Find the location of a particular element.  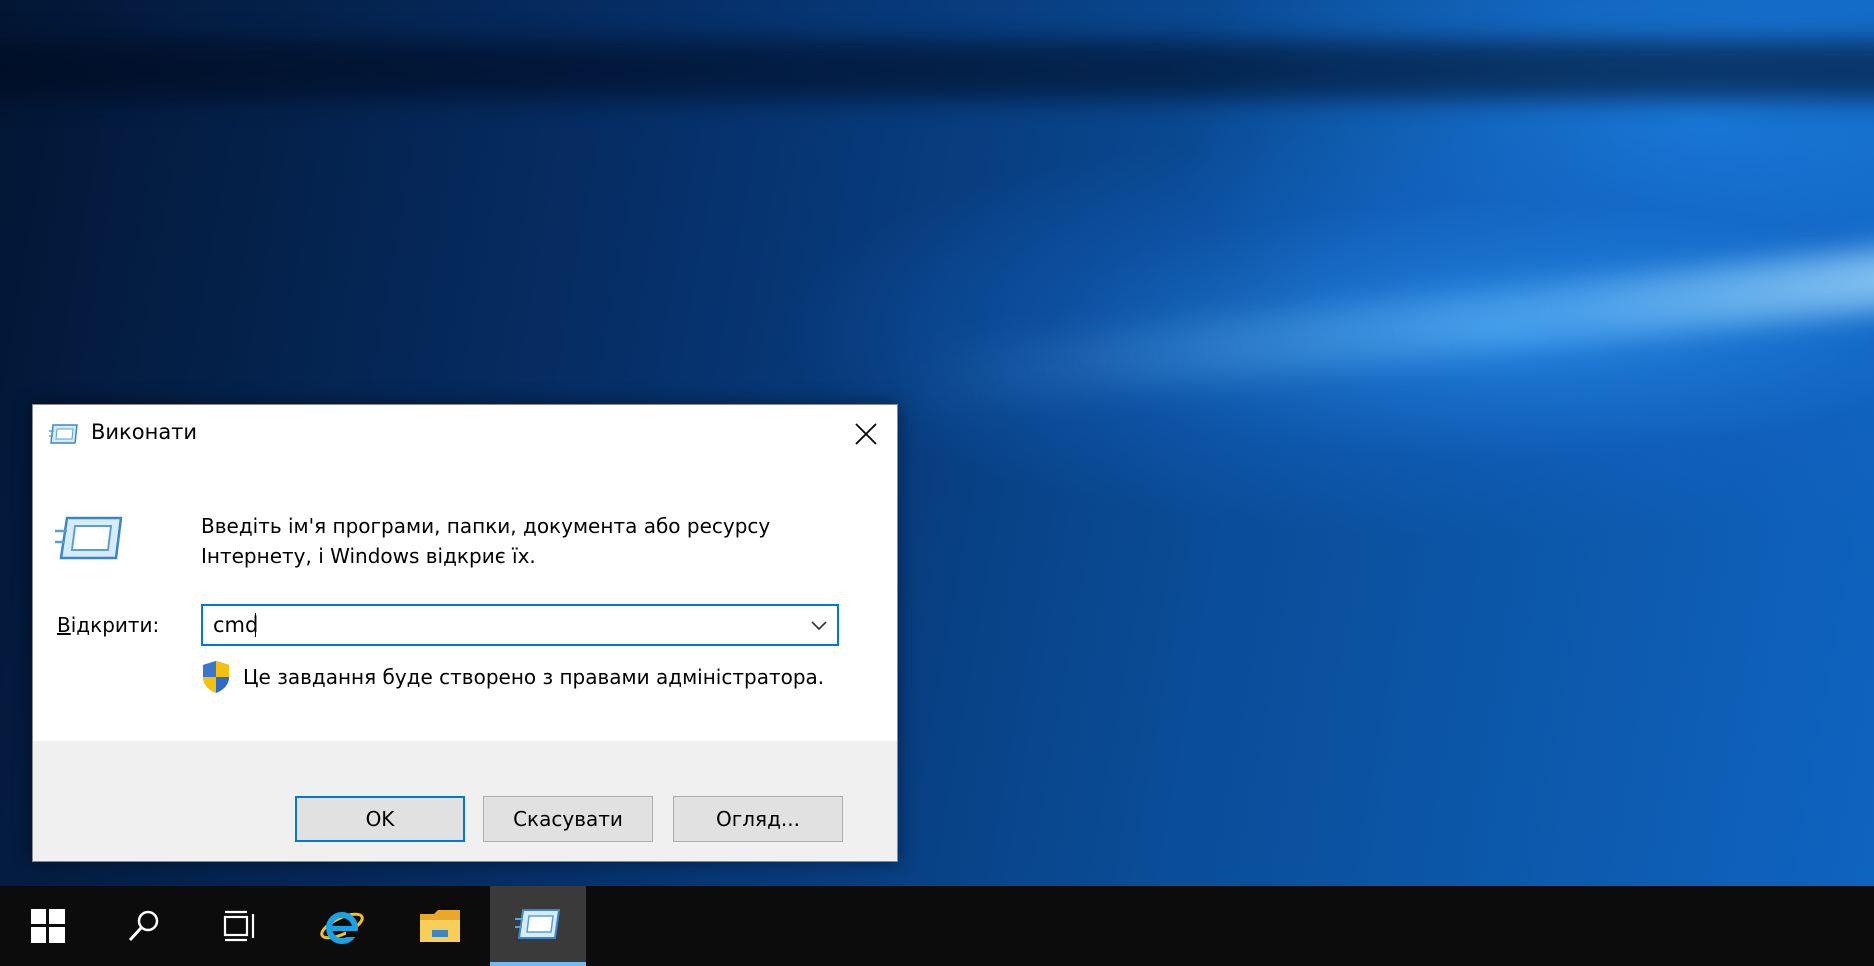

run-taskbar-button is located at coordinates (538, 926).